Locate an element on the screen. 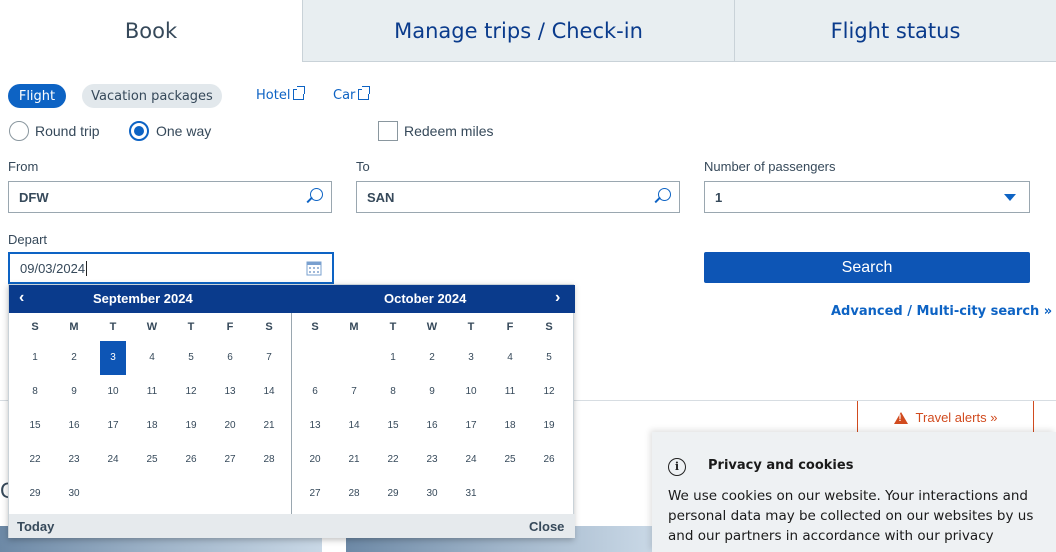 The width and height of the screenshot is (1056, 552). from-input: DFW is located at coordinates (170, 197).